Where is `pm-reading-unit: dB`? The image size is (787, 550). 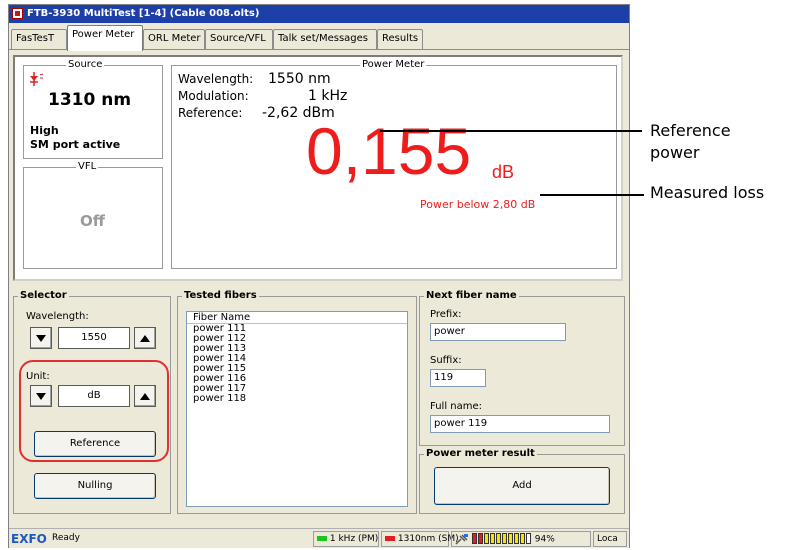
pm-reading-unit: dB is located at coordinates (503, 172).